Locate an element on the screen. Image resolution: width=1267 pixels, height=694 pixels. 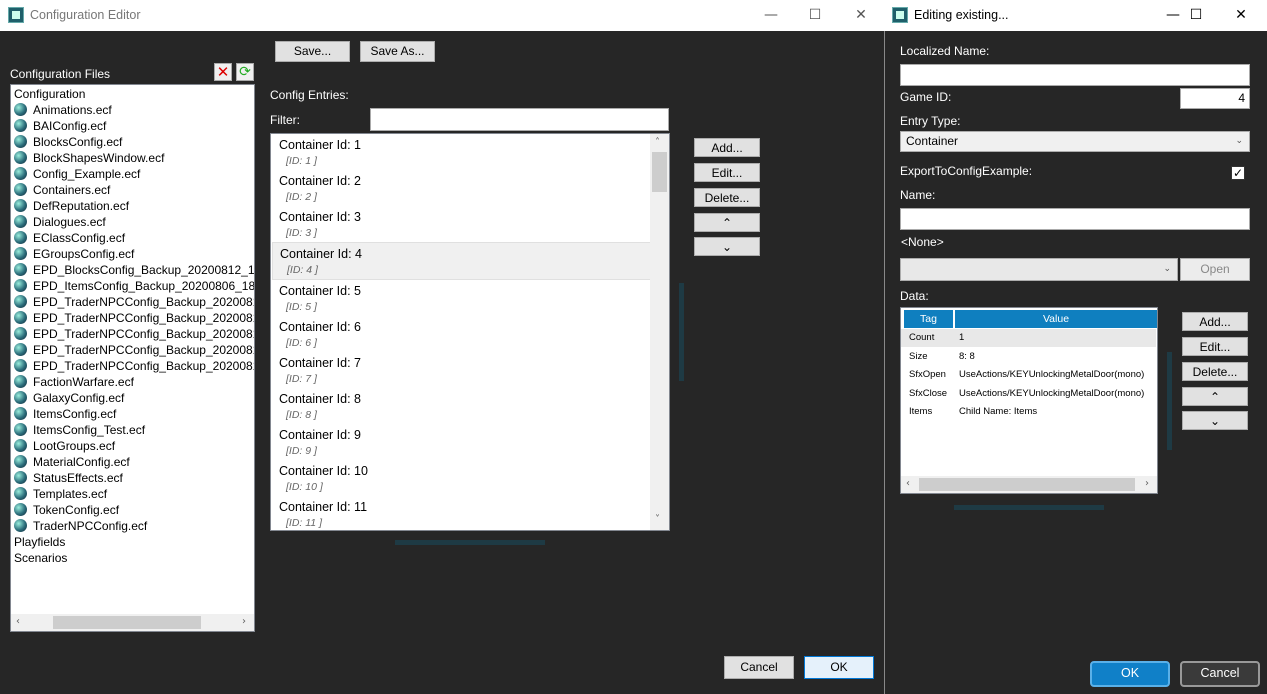
tree-file-item: LootGroups.ecf is located at coordinates (134, 446).